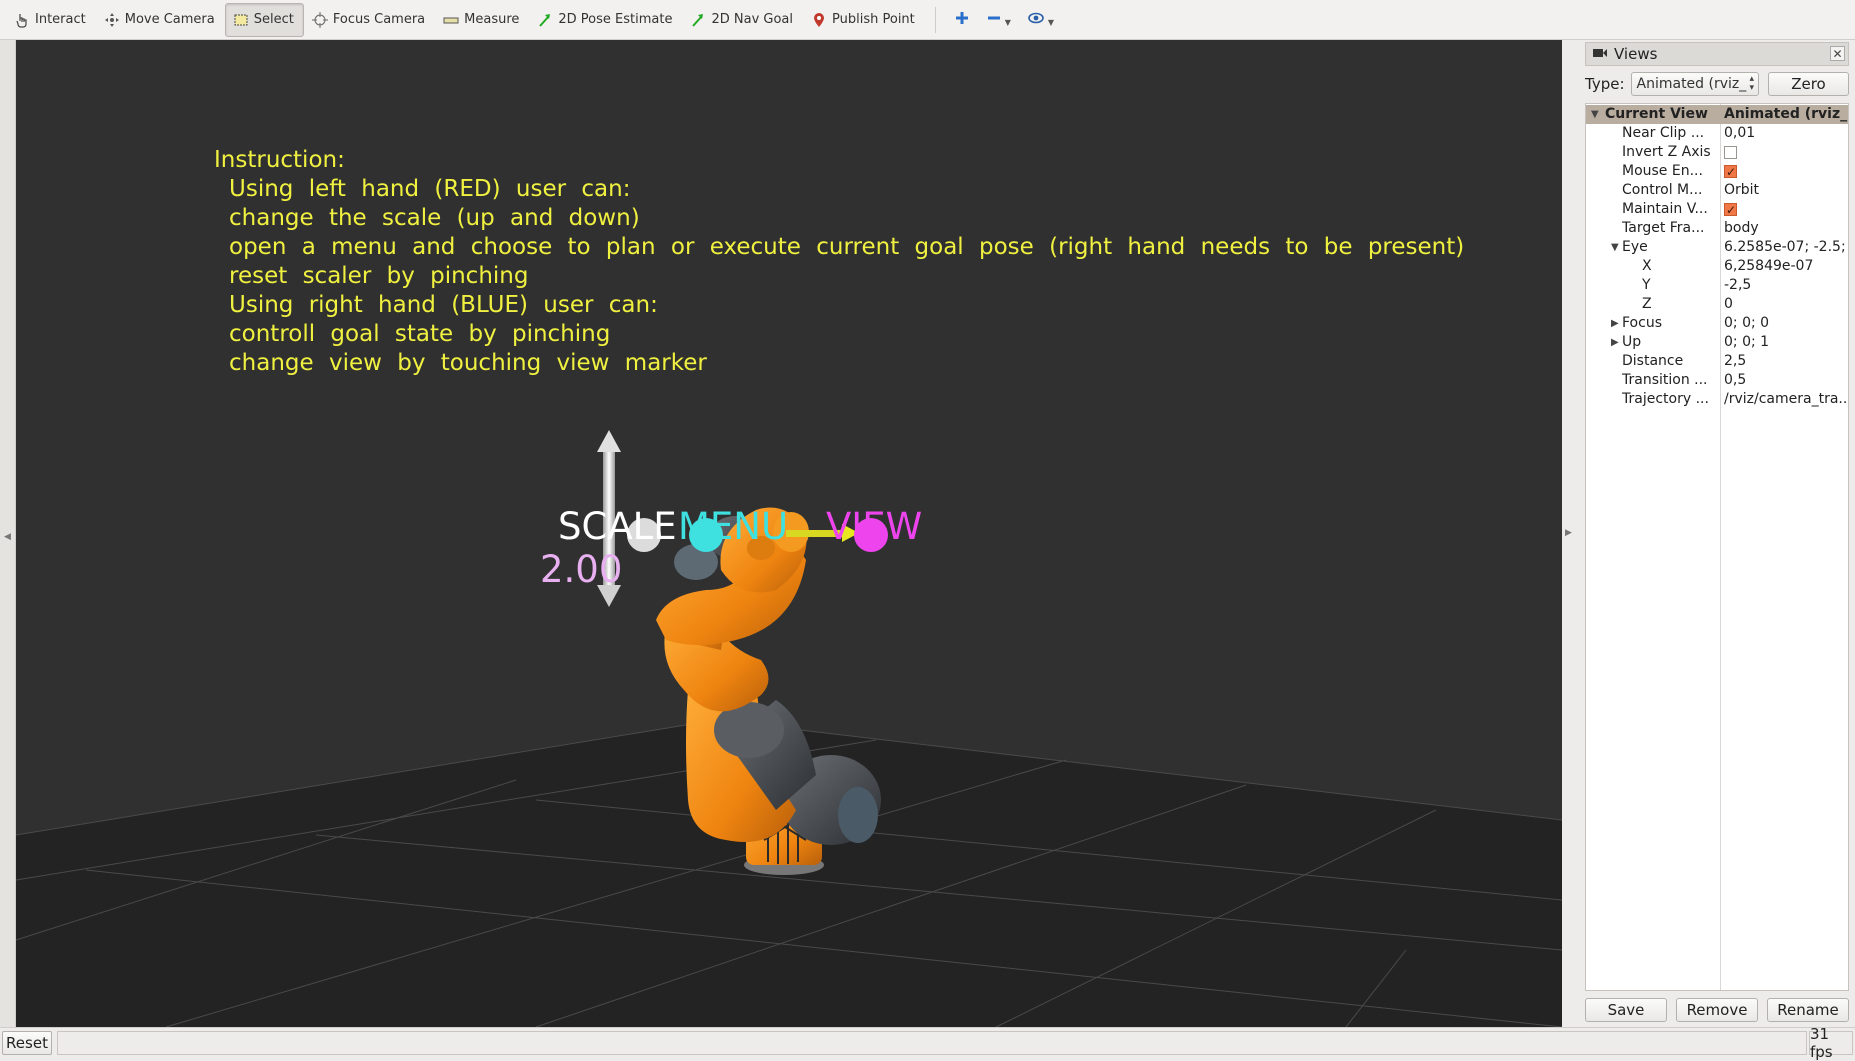  Describe the element at coordinates (1786, 380) in the screenshot. I see `tree-row-value: 0,5` at that location.